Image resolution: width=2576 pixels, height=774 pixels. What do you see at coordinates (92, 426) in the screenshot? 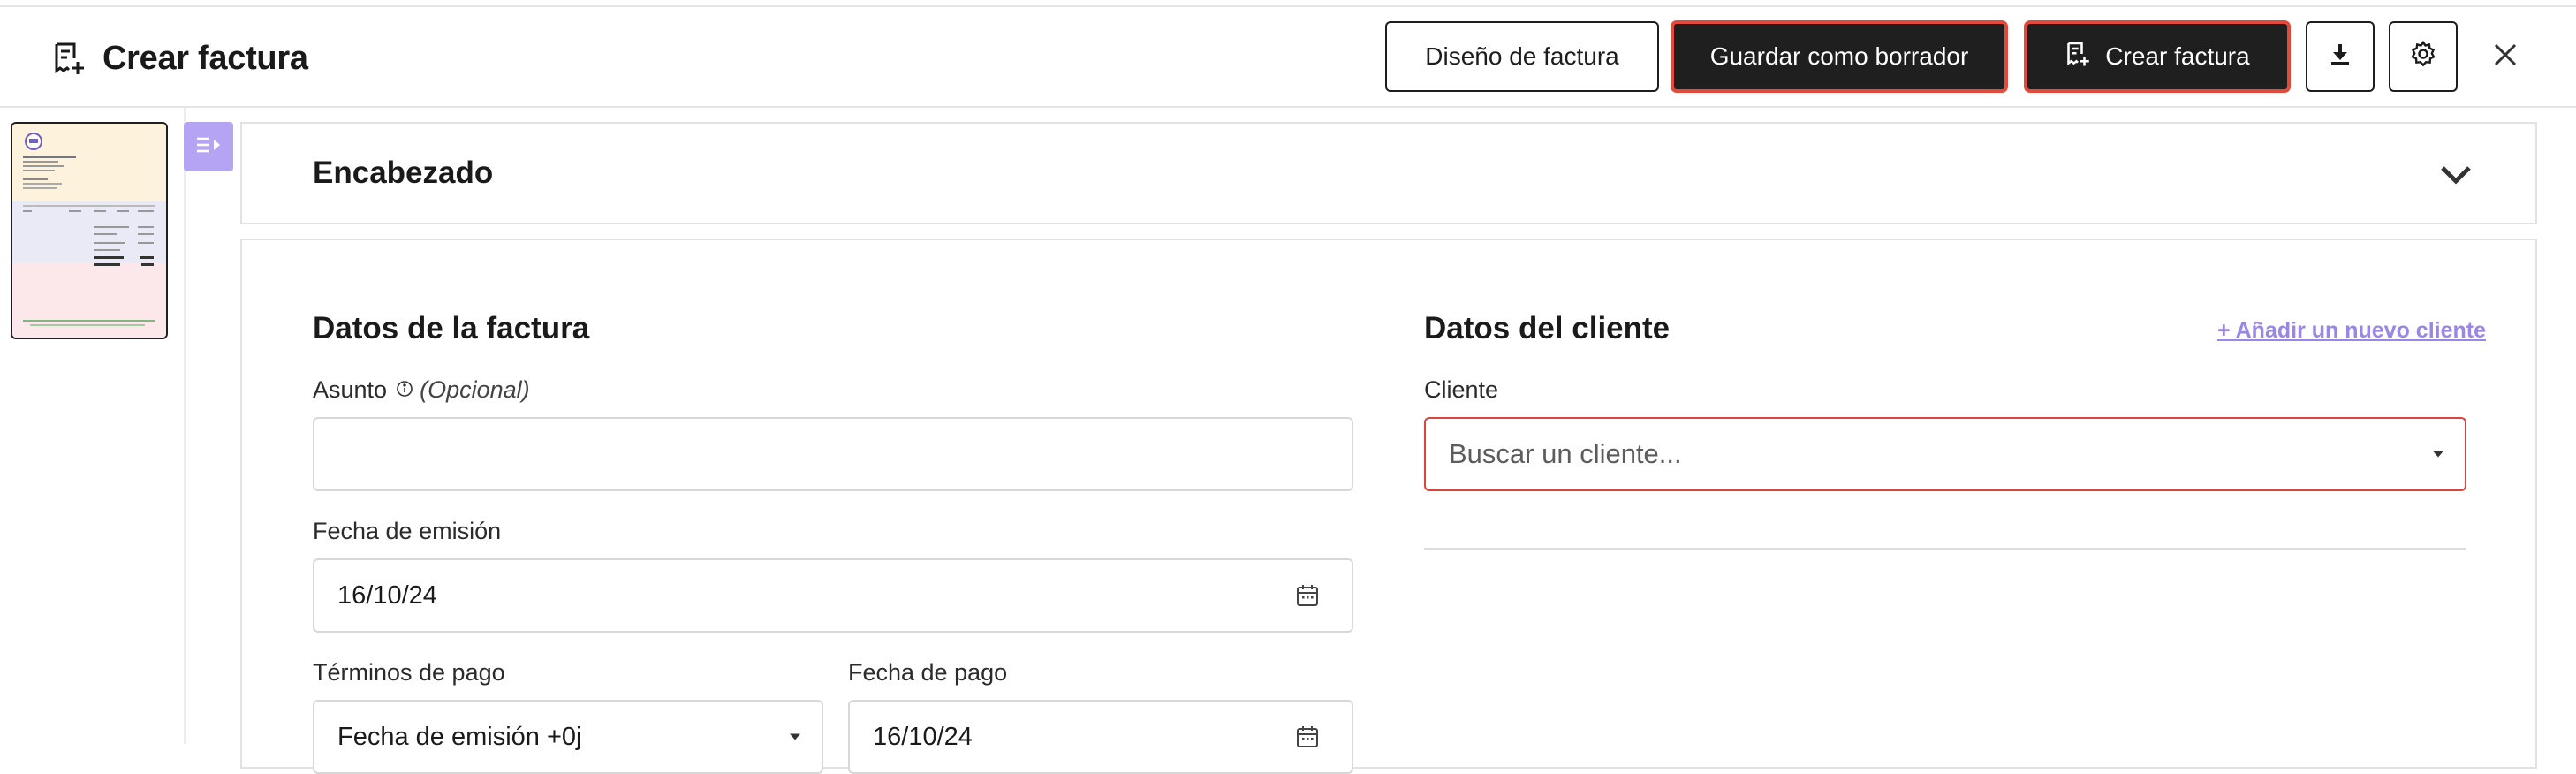
I see `preview-sidebar` at bounding box center [92, 426].